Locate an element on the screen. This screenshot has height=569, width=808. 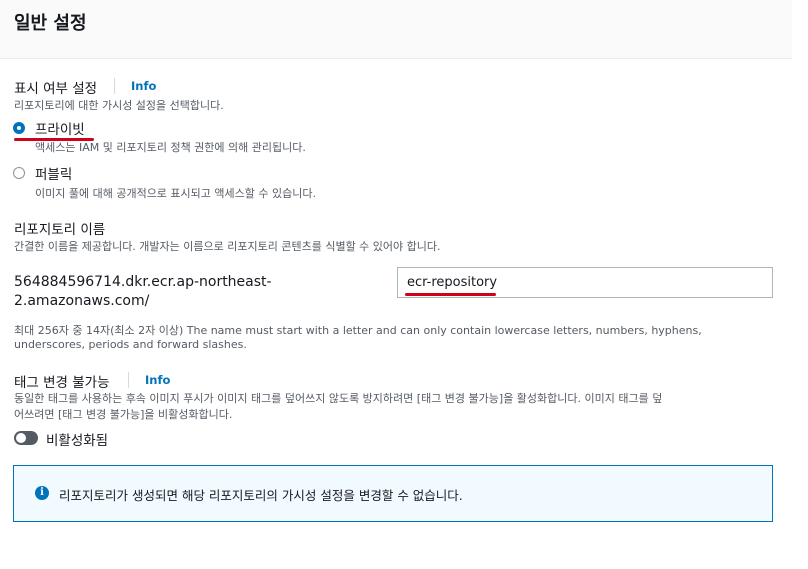
tag-immutability-info-link: Info is located at coordinates (157, 380).